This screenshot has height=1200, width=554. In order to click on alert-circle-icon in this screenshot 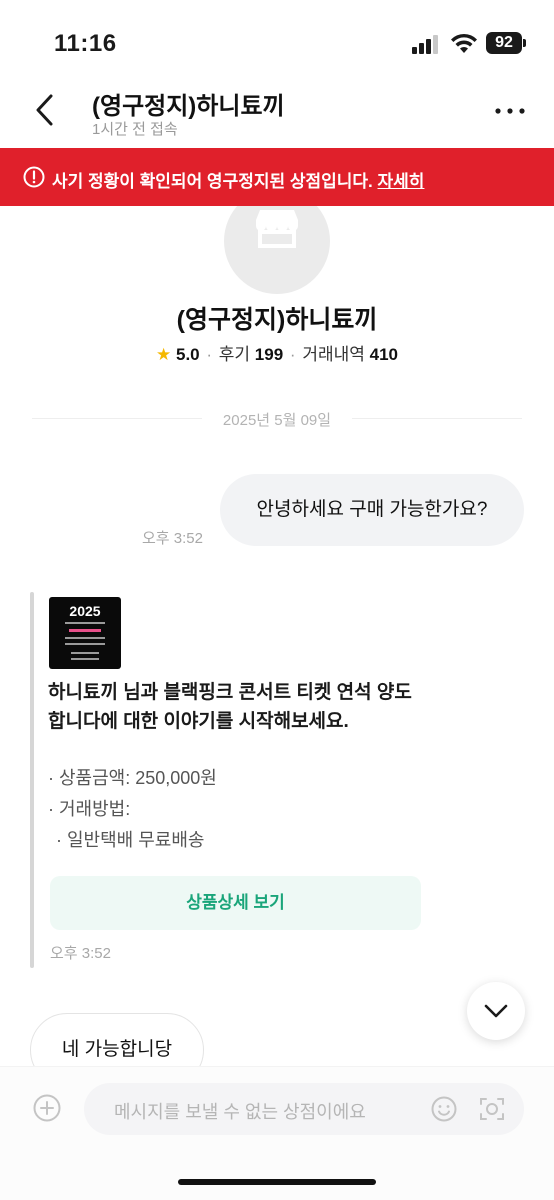, I will do `click(34, 177)`.